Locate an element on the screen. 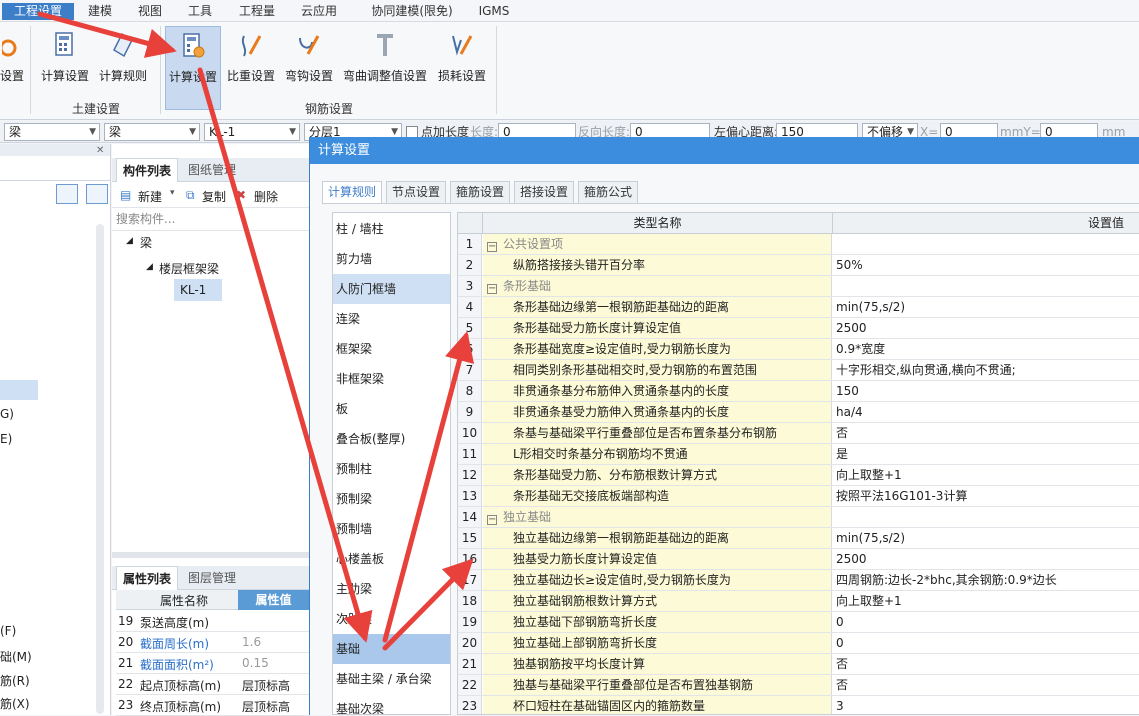 This screenshot has width=1139, height=716. setting-value: 0.9*宽度 is located at coordinates (986, 349).